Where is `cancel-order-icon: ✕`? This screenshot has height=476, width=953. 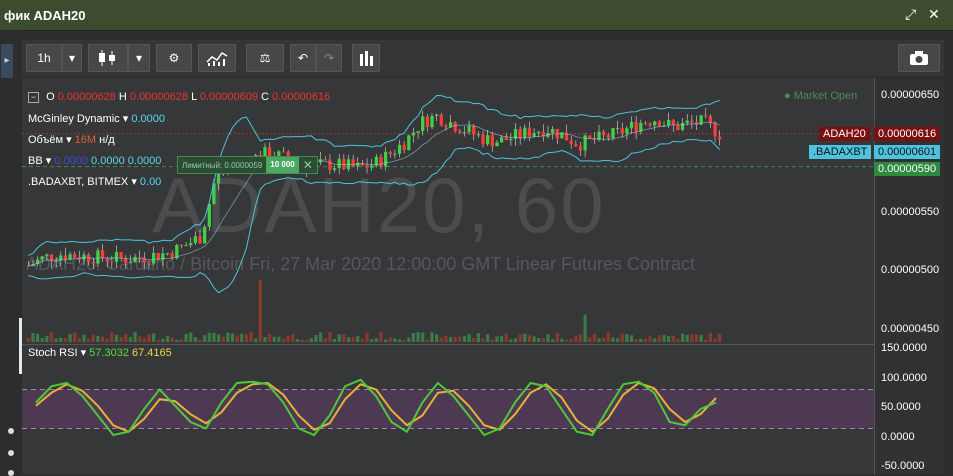
cancel-order-icon: ✕ is located at coordinates (308, 165).